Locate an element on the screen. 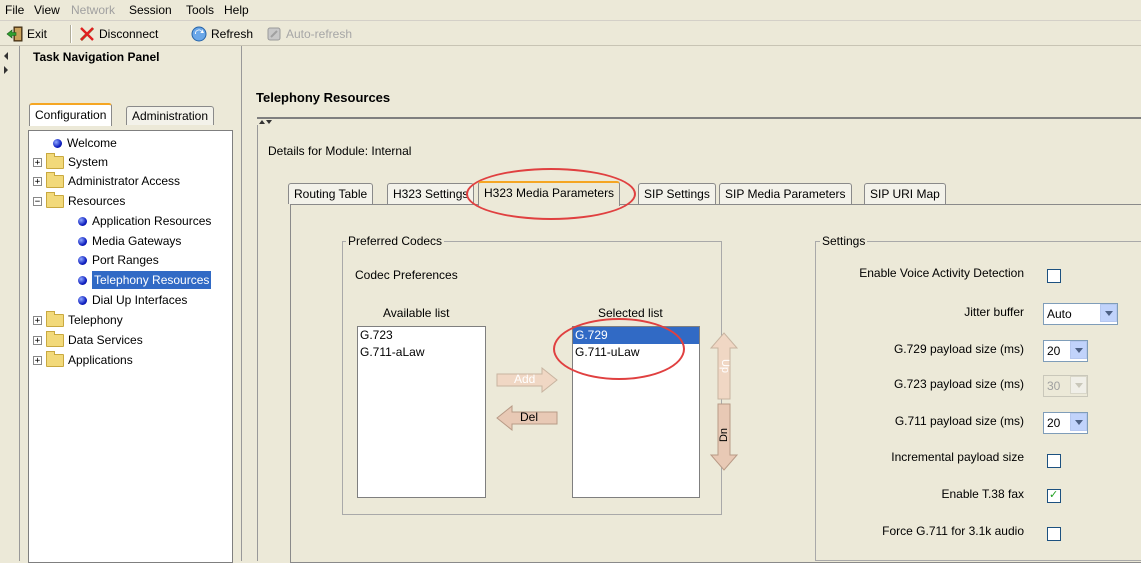 This screenshot has width=1141, height=563. settings-label: Settings is located at coordinates (844, 241).